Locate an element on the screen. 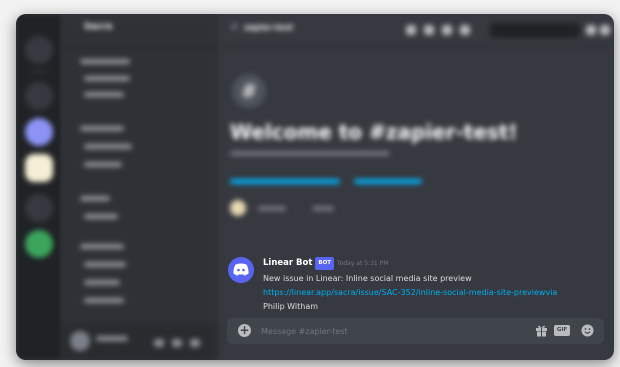 The height and width of the screenshot is (367, 620). hash-icon: # is located at coordinates (234, 27).